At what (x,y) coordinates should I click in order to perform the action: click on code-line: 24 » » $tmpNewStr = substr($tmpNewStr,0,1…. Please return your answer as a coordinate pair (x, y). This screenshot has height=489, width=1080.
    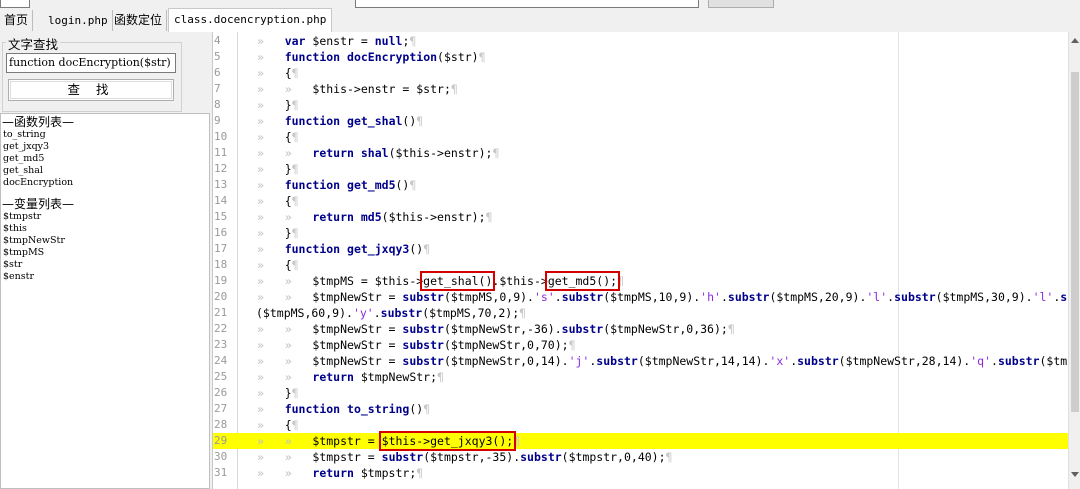
    Looking at the image, I should click on (641, 361).